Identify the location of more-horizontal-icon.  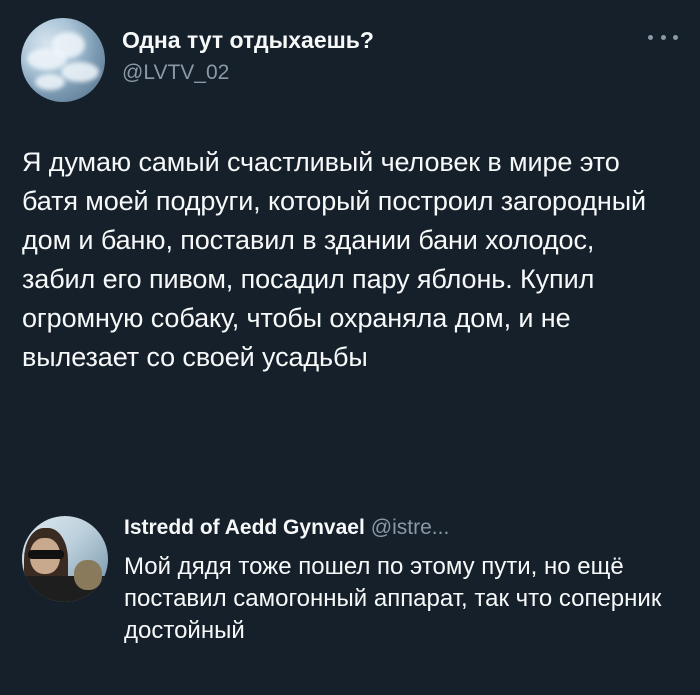
(663, 37).